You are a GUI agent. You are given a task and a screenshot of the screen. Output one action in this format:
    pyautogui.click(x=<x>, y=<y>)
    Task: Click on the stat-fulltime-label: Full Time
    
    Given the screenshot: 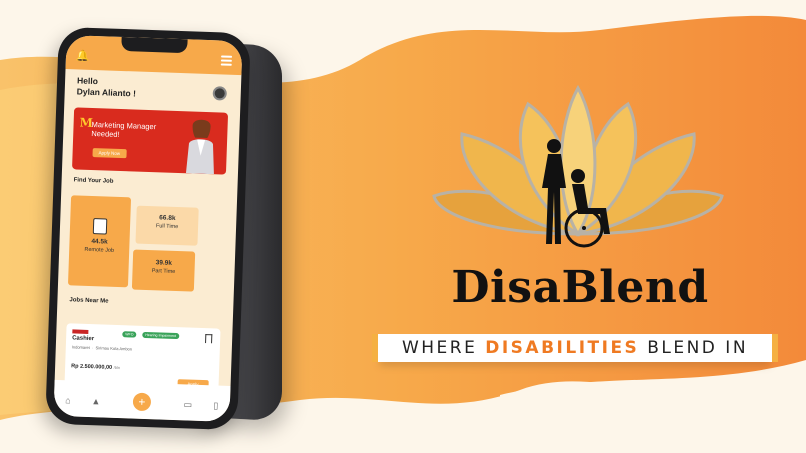 What is the action you would take?
    pyautogui.click(x=167, y=227)
    